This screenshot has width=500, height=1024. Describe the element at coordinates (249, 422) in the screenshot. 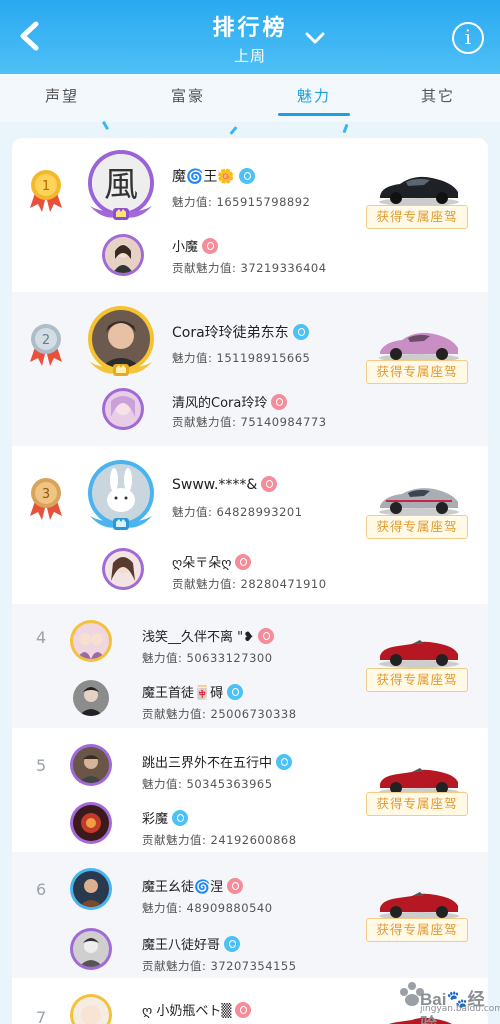

I see `contribution-value: 贡献魅力值: 75140984773` at that location.